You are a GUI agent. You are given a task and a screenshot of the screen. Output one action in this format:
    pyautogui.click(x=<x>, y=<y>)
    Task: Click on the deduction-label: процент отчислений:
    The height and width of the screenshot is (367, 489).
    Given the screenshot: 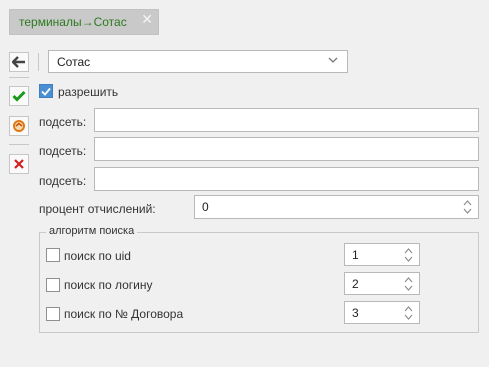 What is the action you would take?
    pyautogui.click(x=97, y=209)
    